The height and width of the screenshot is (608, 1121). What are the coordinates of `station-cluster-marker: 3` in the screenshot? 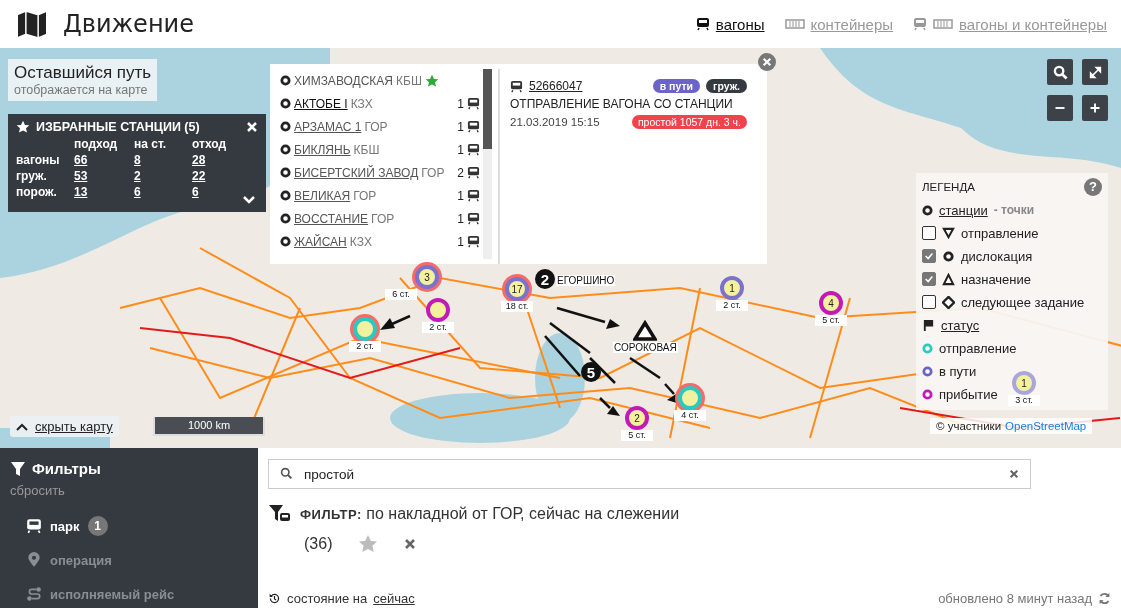 It's located at (427, 277).